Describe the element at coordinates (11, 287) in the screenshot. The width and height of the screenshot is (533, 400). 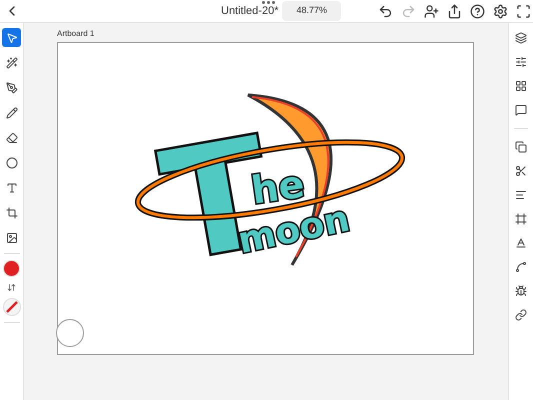
I see `swap-icon` at that location.